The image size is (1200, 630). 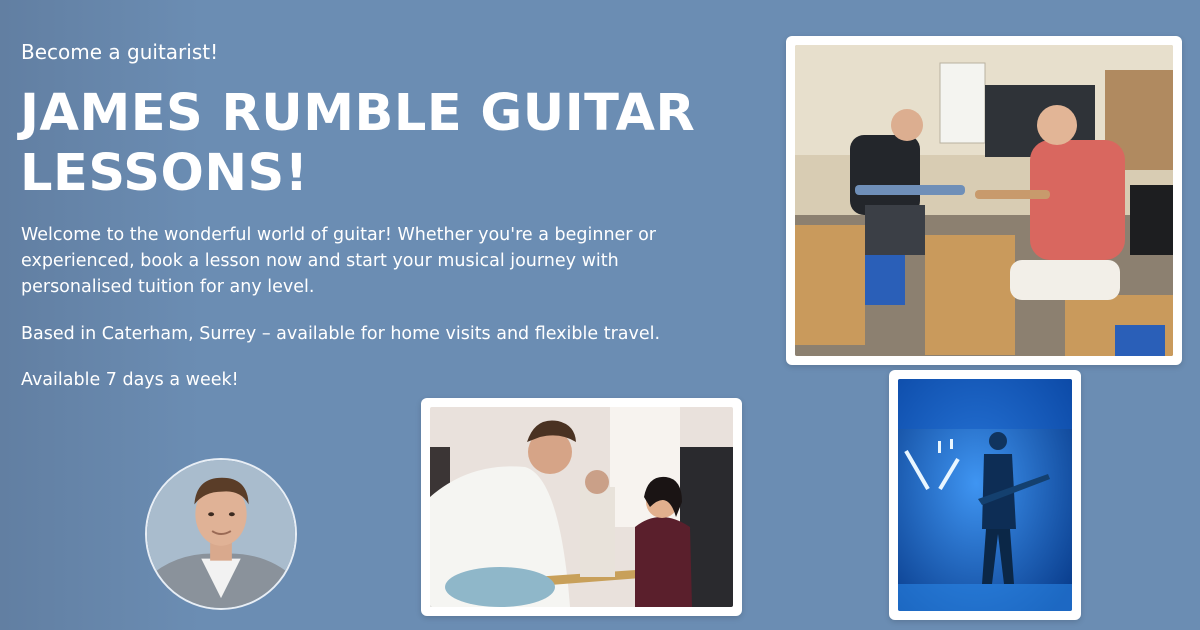 I want to click on avatar-photo, so click(x=221, y=534).